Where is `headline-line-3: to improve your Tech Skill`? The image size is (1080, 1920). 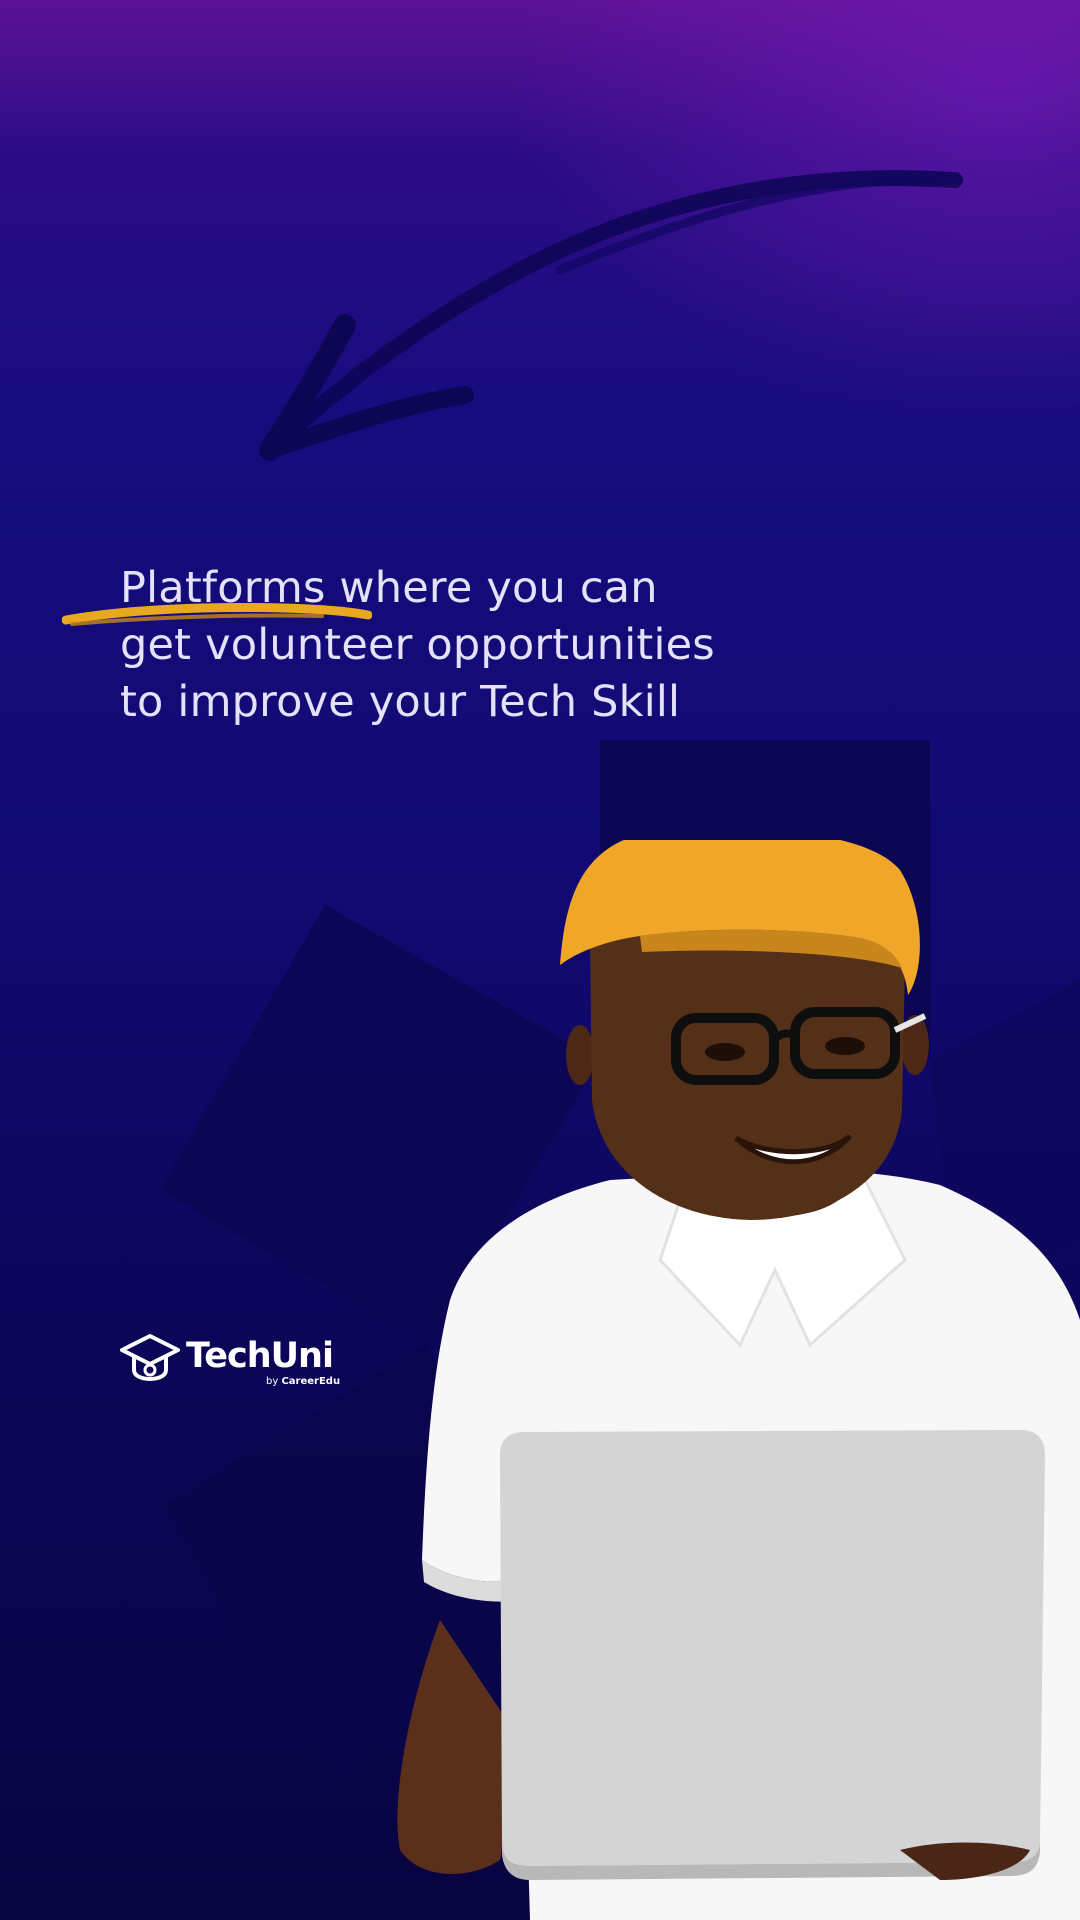
headline-line-3: to improve your Tech Skill is located at coordinates (400, 702).